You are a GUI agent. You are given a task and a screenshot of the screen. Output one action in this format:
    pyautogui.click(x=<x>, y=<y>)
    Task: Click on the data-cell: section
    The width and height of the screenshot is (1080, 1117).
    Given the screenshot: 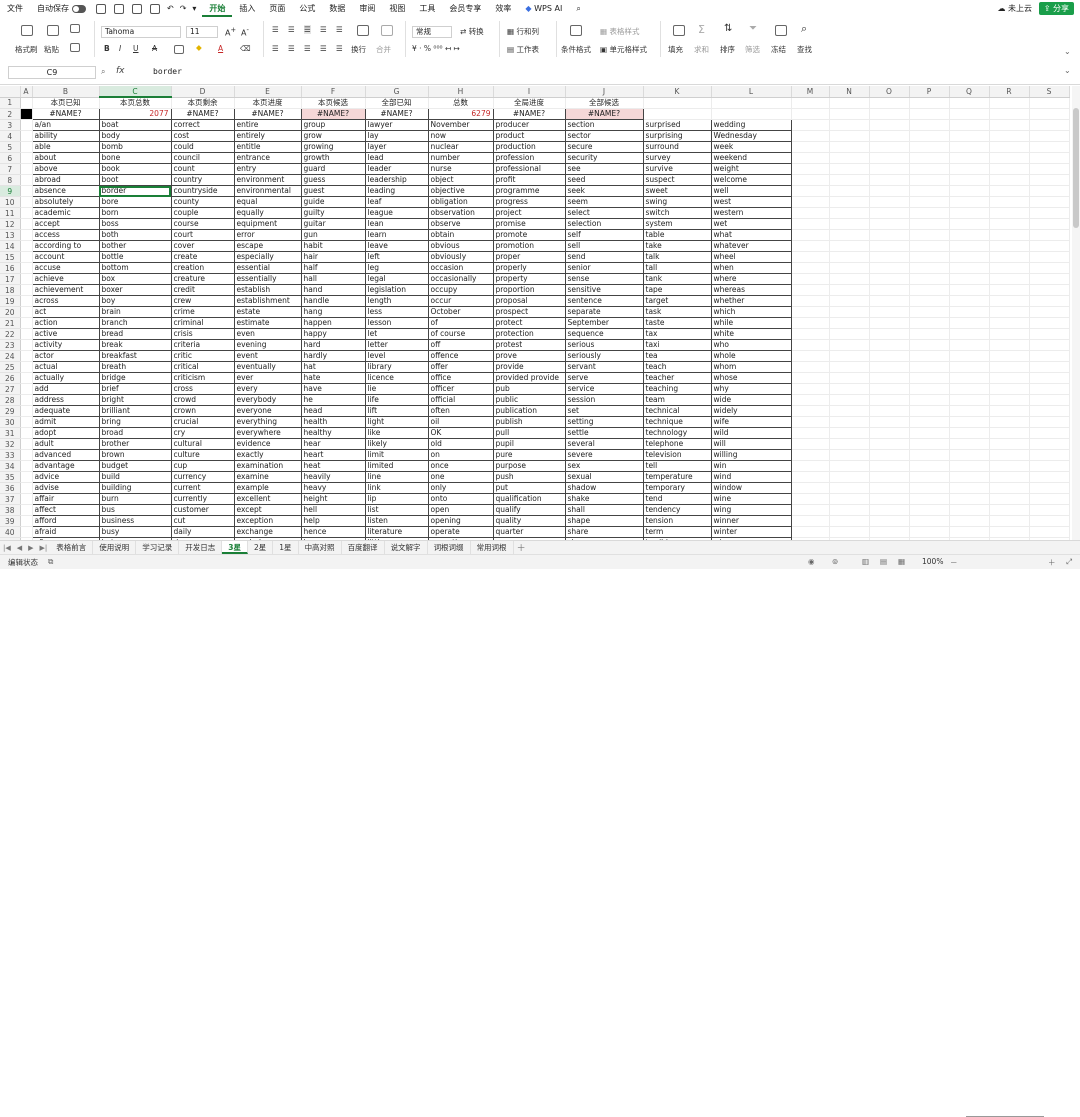 What is the action you would take?
    pyautogui.click(x=604, y=125)
    